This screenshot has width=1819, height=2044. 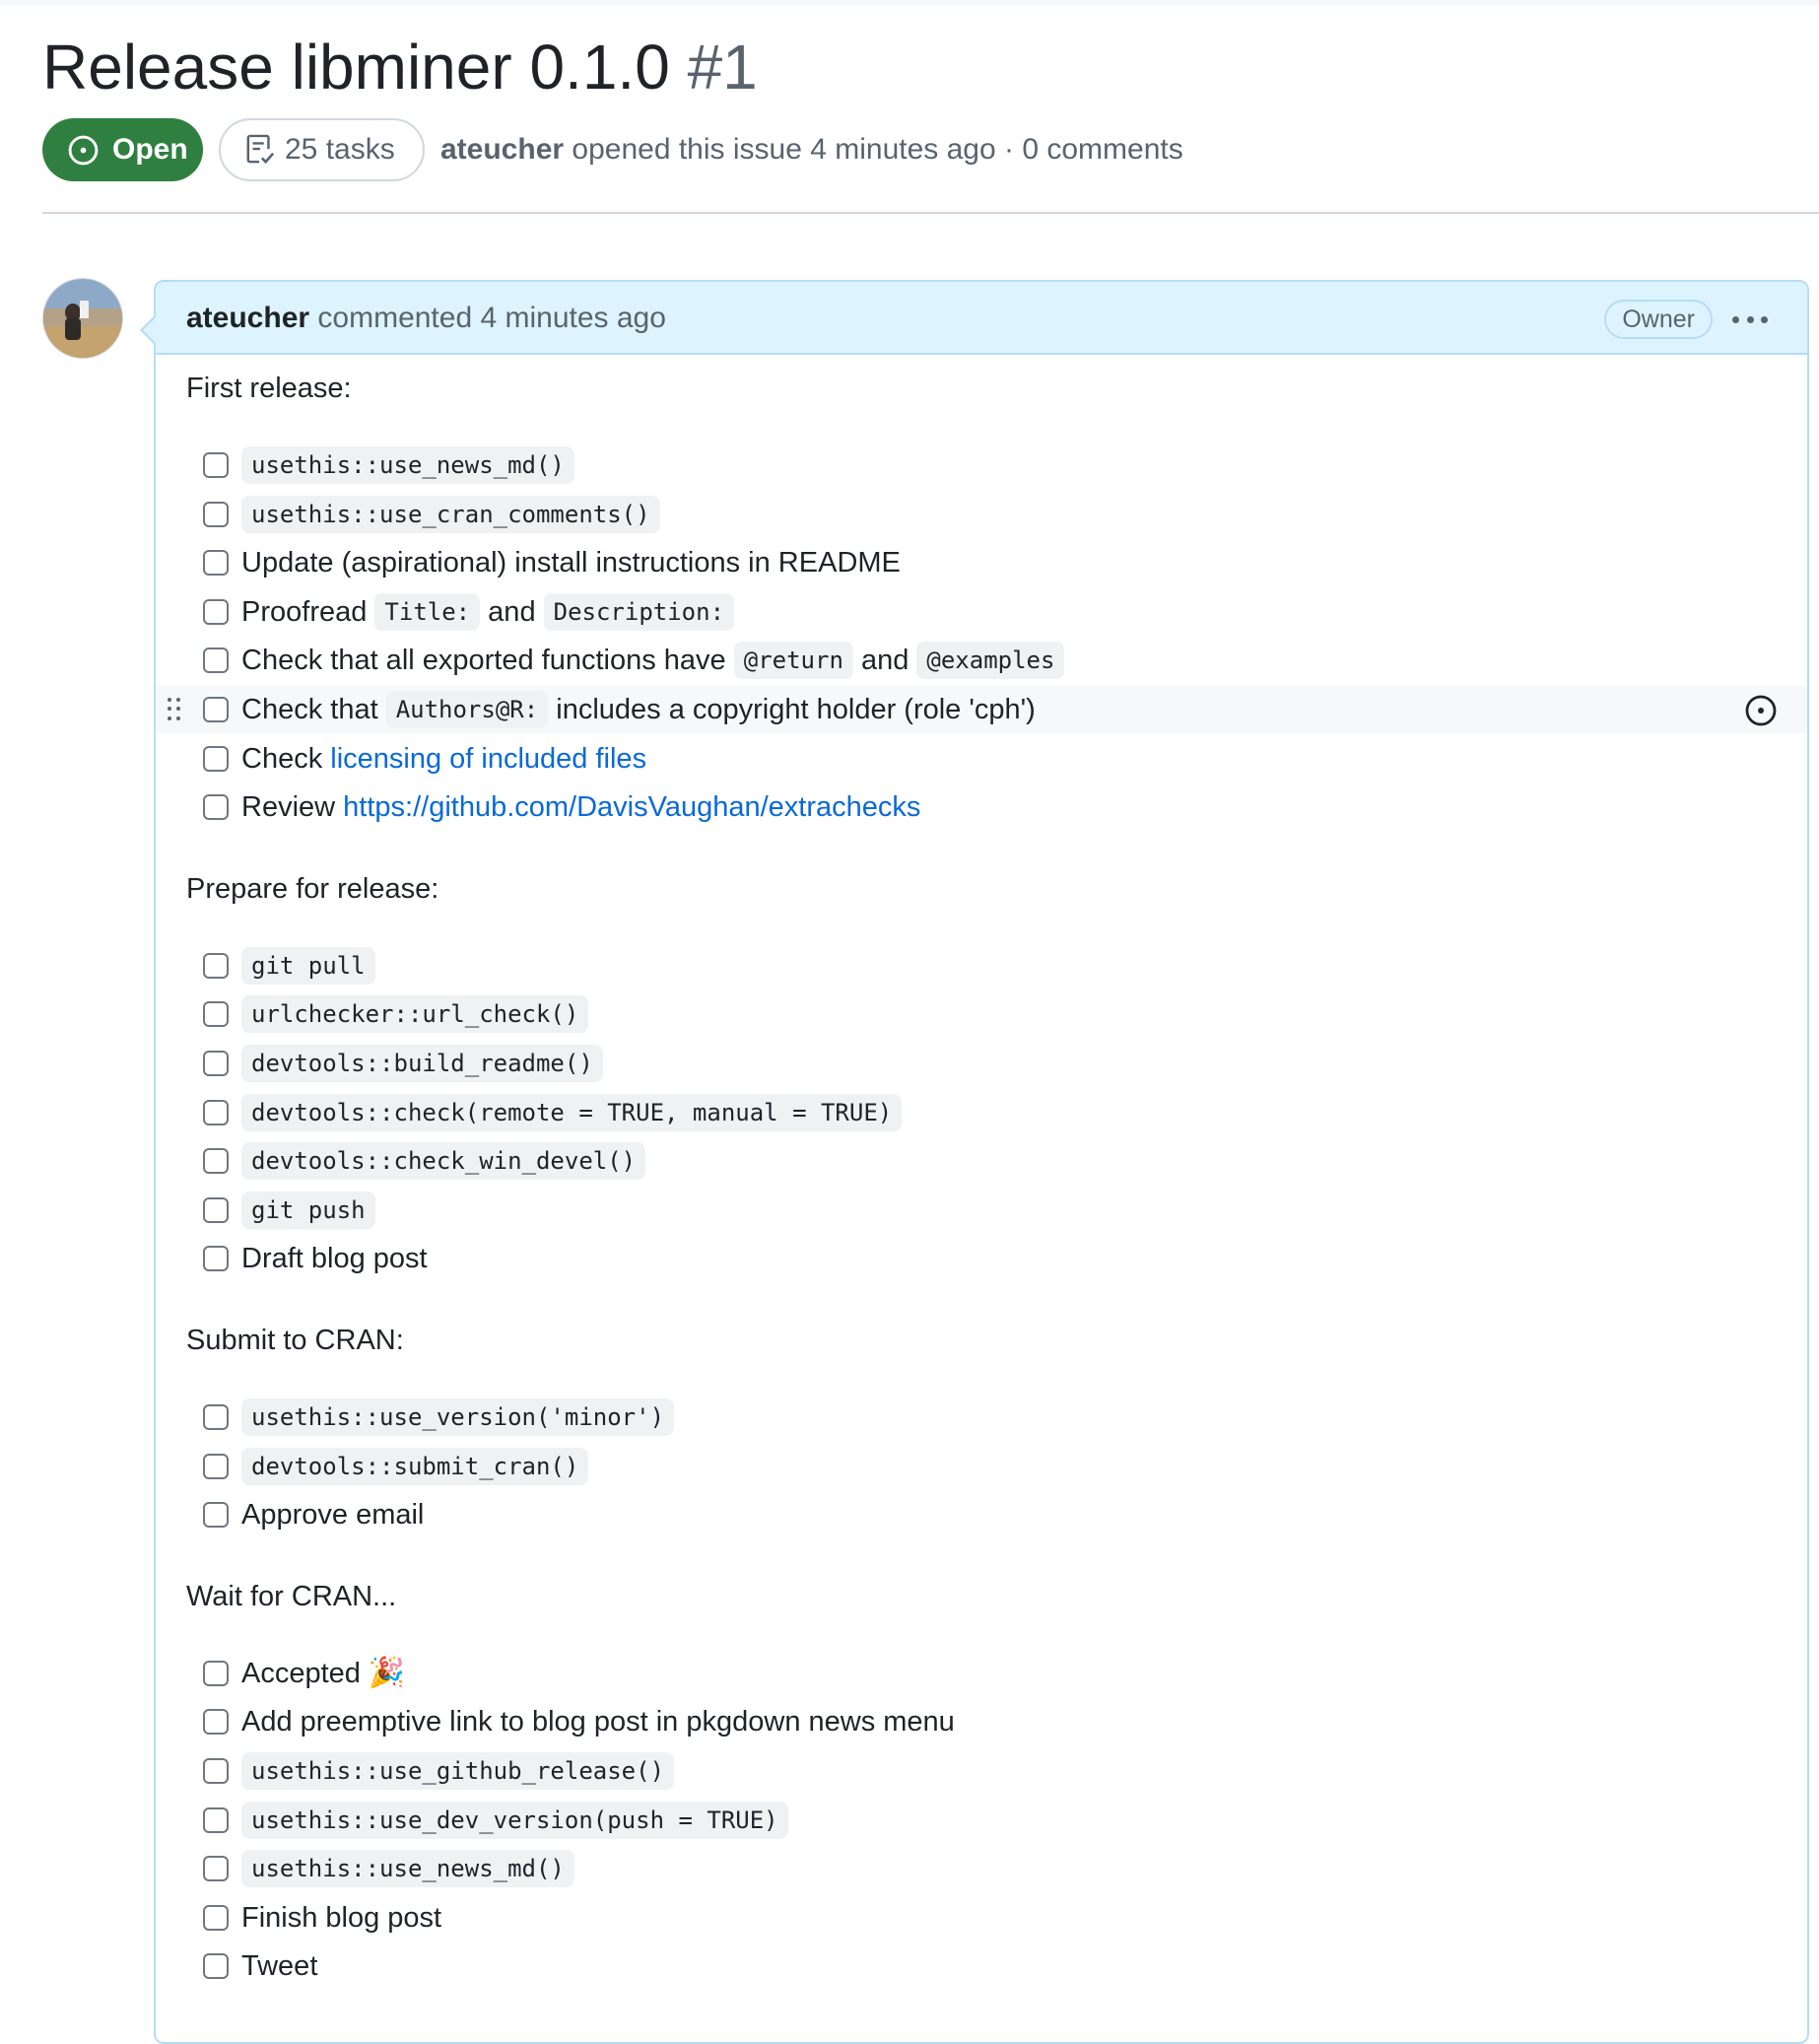 I want to click on avatar, so click(x=82, y=318).